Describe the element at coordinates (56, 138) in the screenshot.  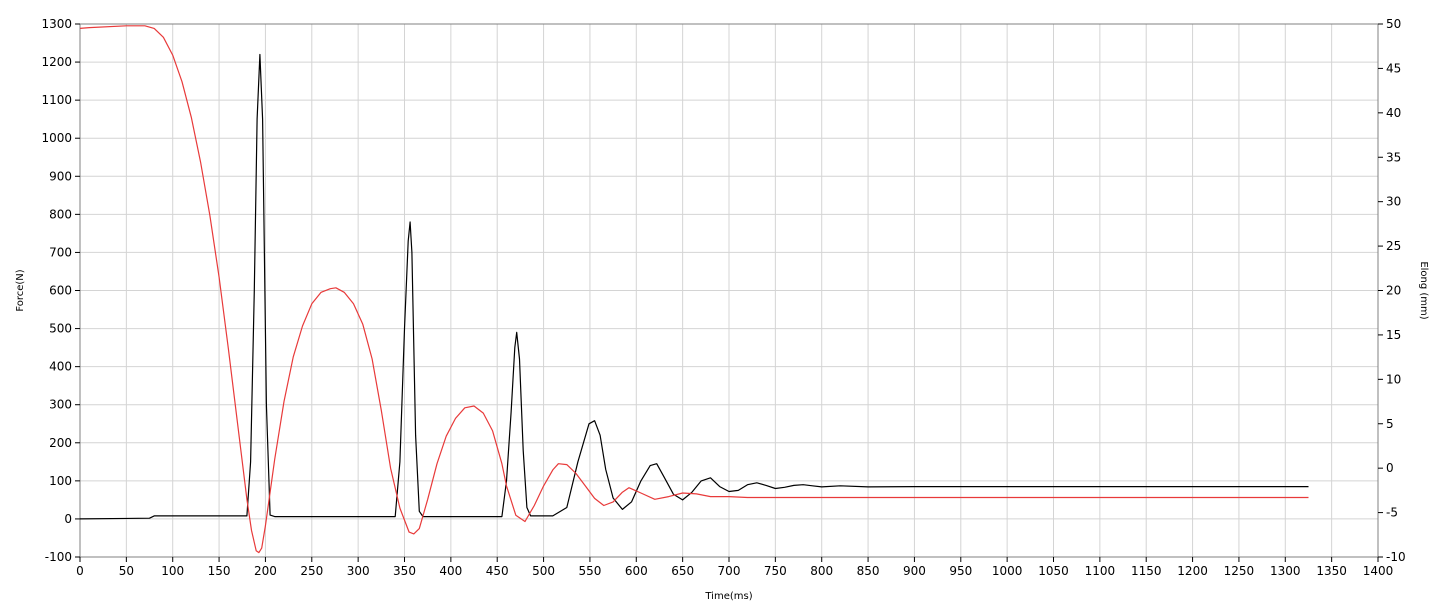
I see `y-left-tick-label: 1000` at that location.